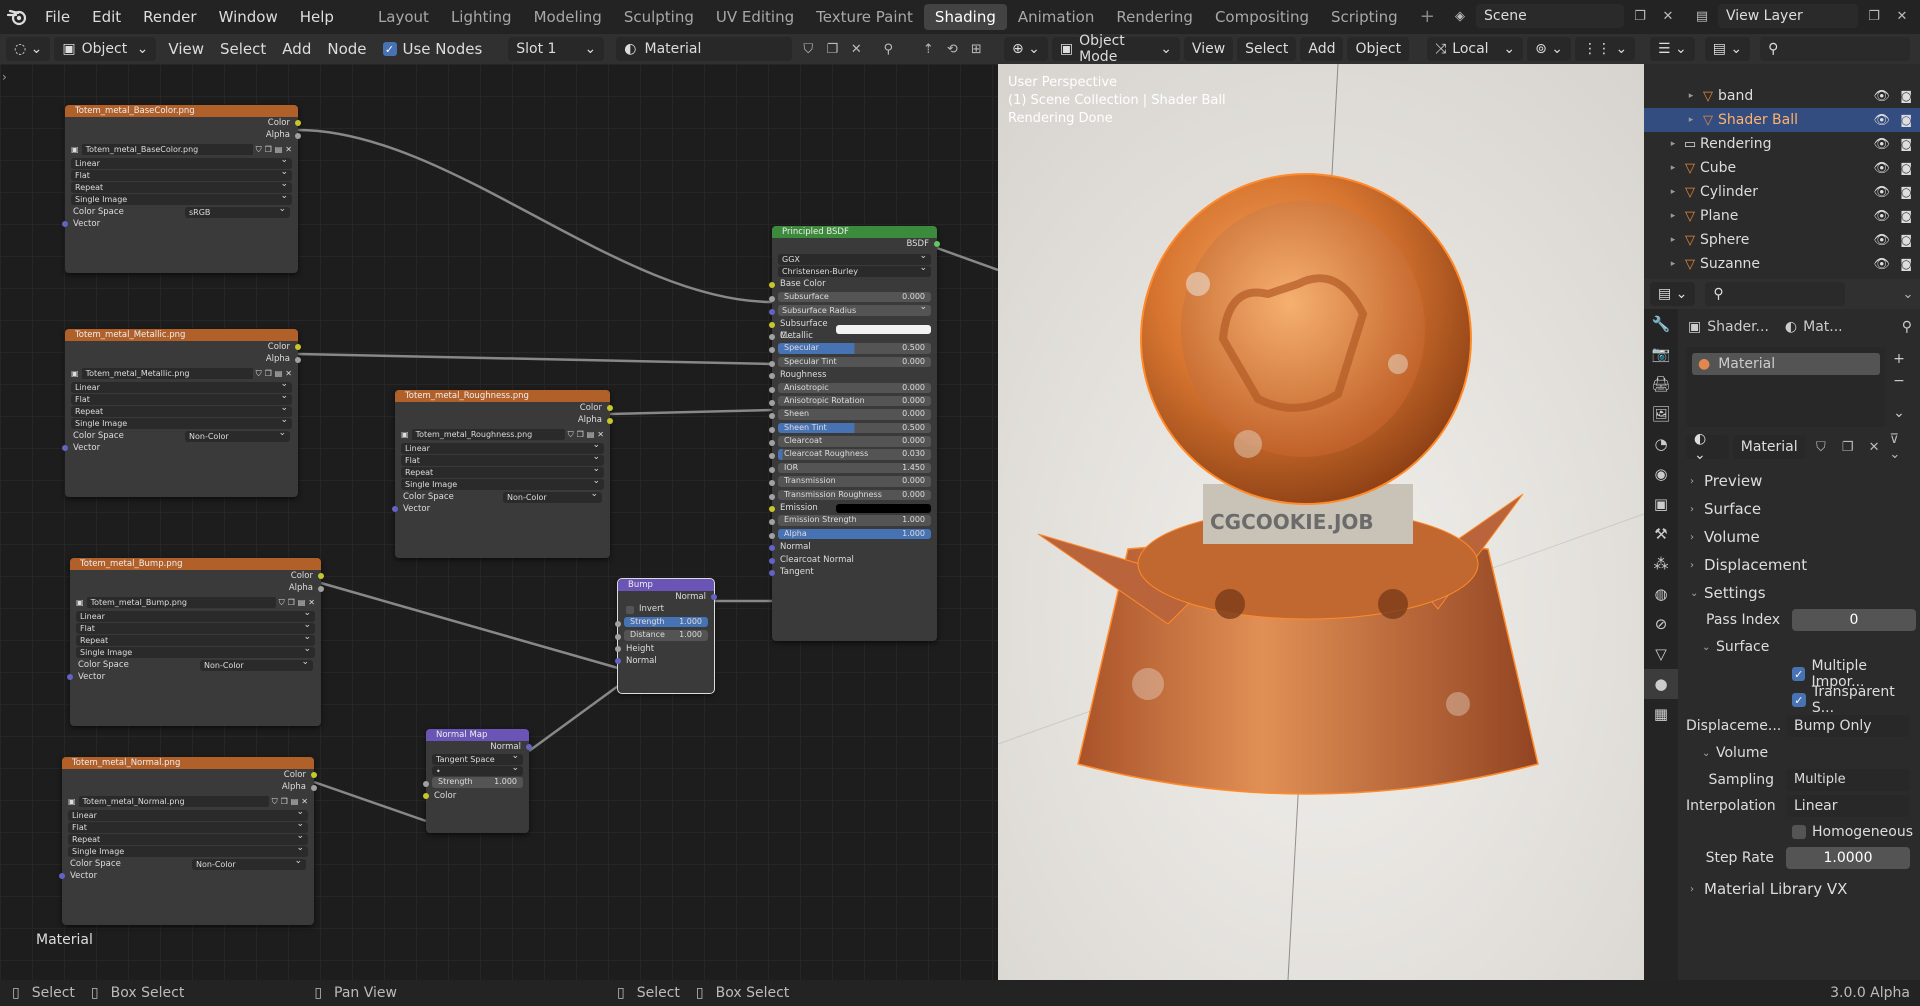  Describe the element at coordinates (1799, 509) in the screenshot. I see `surface-panel: › Surface` at that location.